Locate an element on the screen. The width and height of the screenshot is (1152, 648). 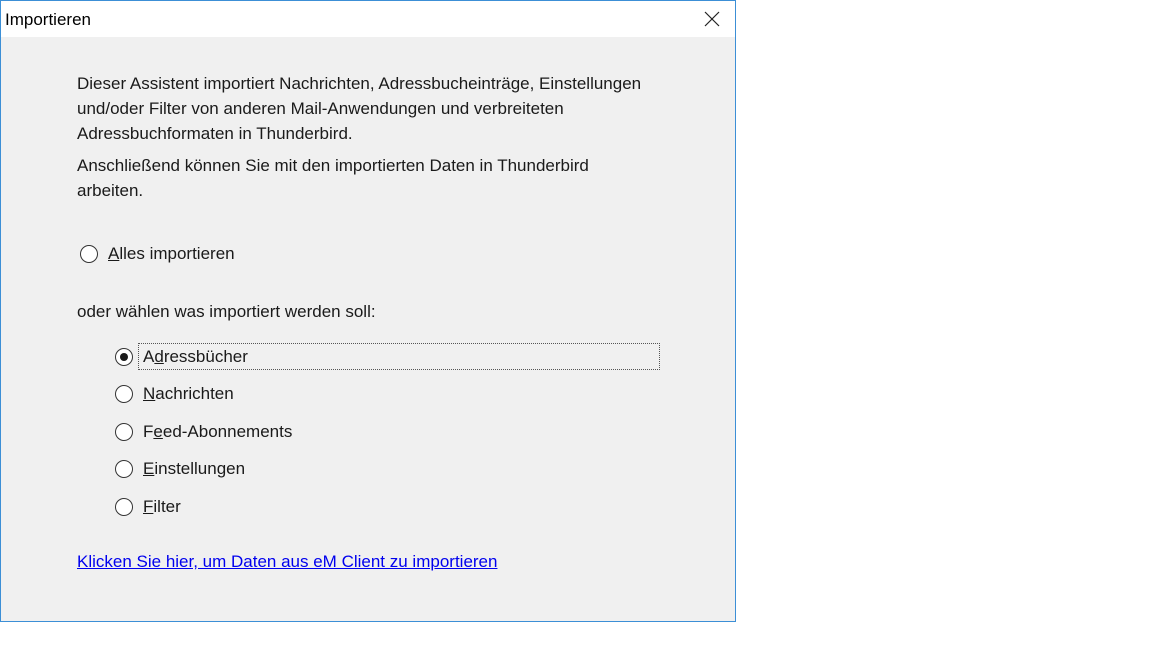
radio-feed-subscriptions-label: Feed-Abonnements is located at coordinates (218, 431).